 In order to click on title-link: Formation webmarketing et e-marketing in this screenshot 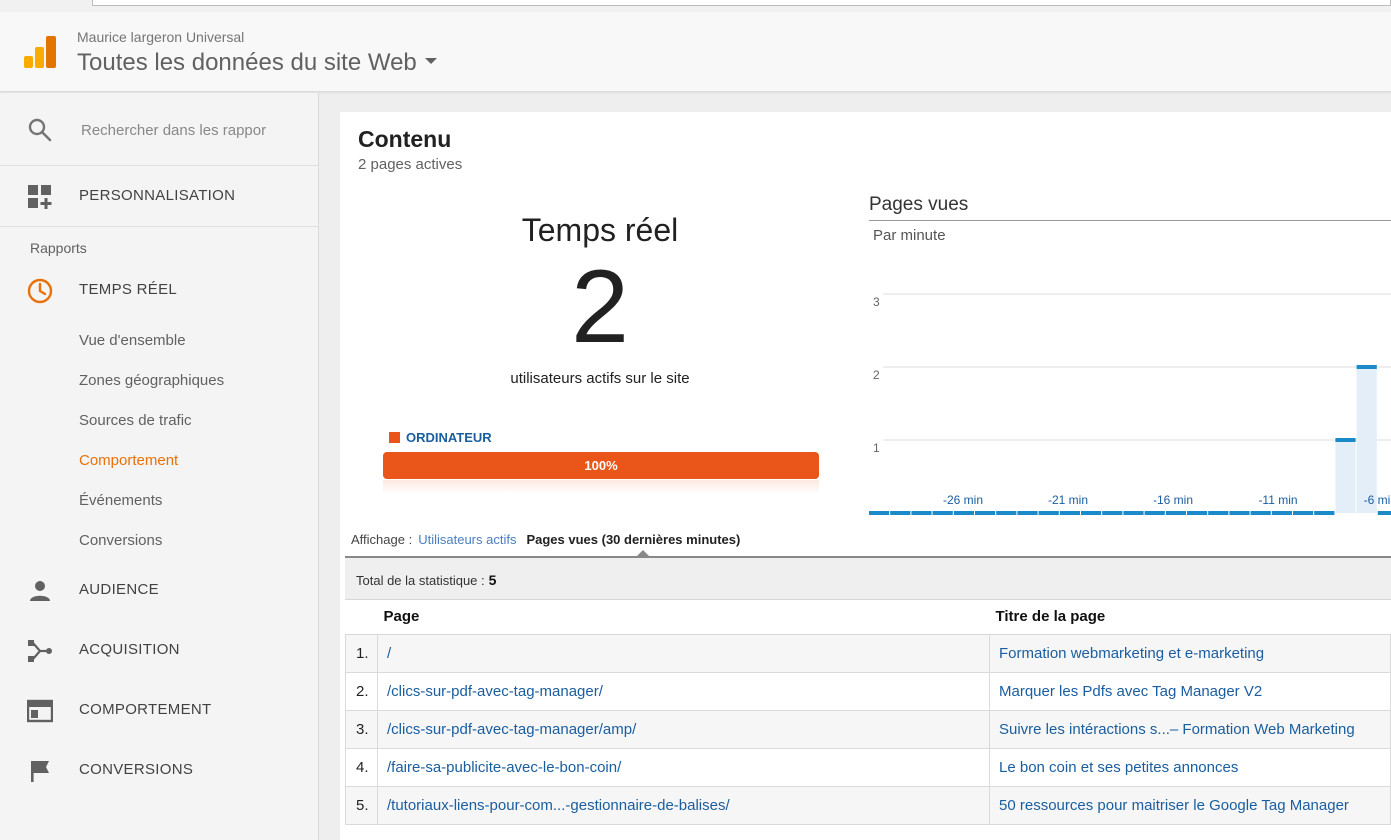, I will do `click(1131, 653)`.